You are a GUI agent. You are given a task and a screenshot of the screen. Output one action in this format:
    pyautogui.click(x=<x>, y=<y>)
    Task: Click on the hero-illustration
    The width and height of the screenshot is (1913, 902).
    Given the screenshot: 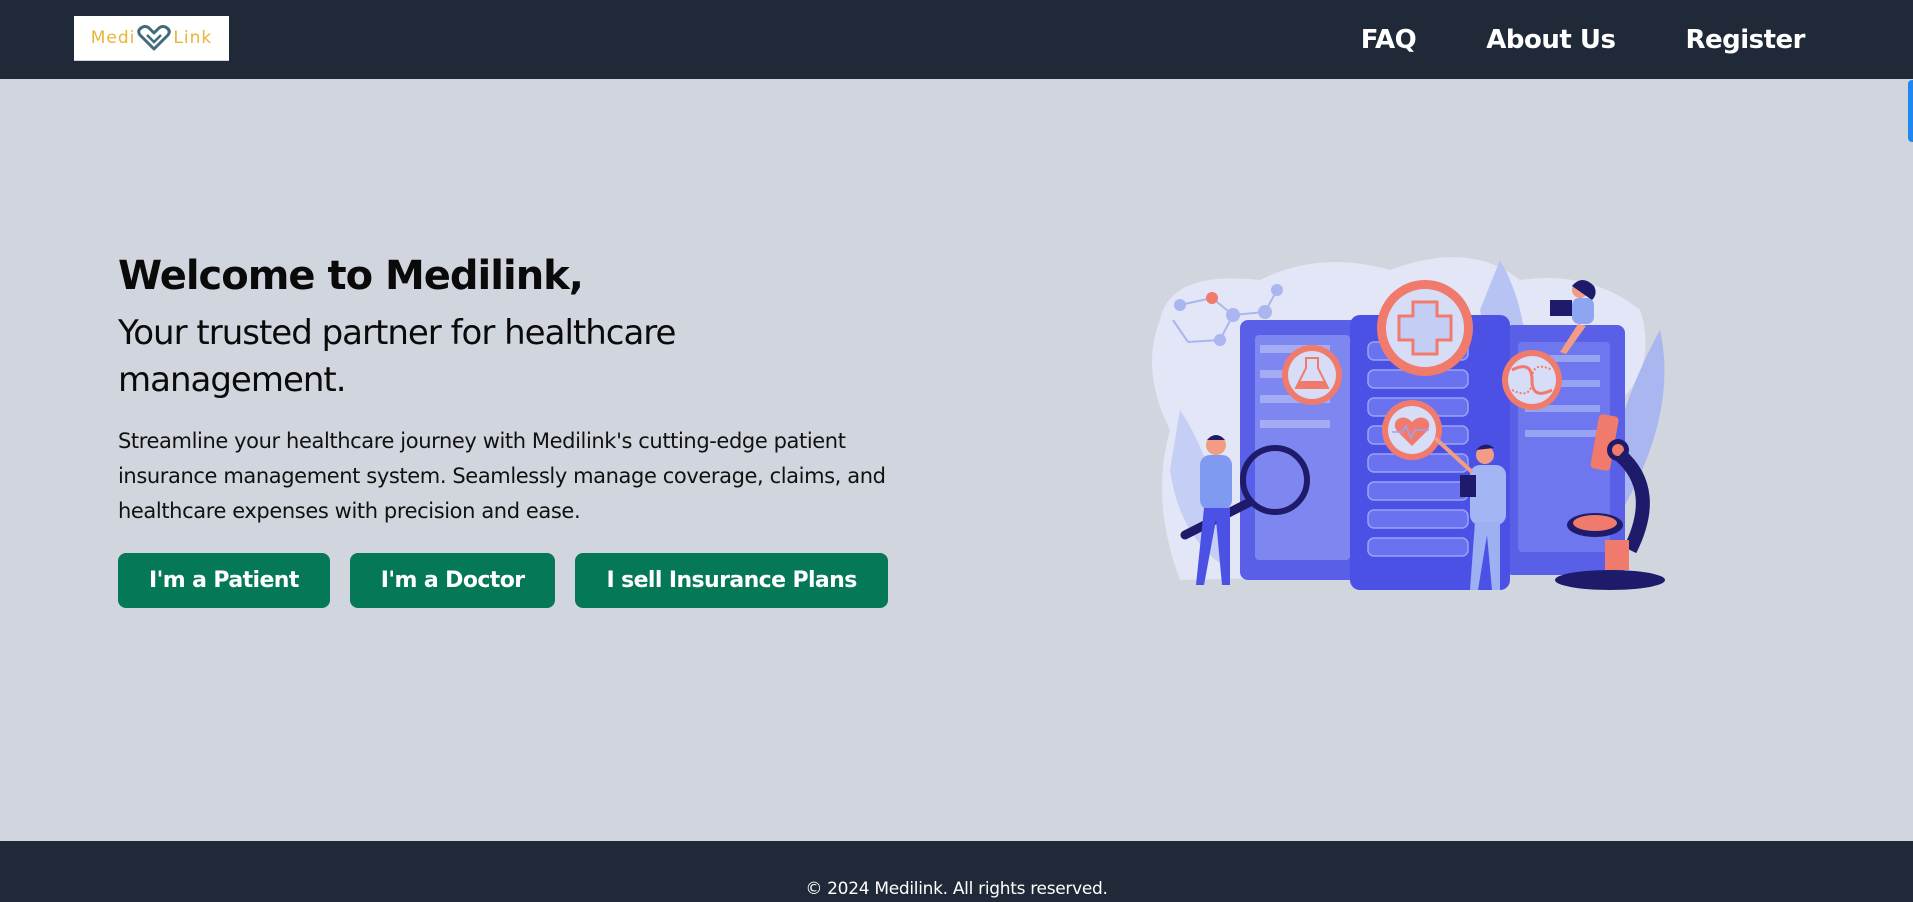 What is the action you would take?
    pyautogui.click(x=1408, y=423)
    